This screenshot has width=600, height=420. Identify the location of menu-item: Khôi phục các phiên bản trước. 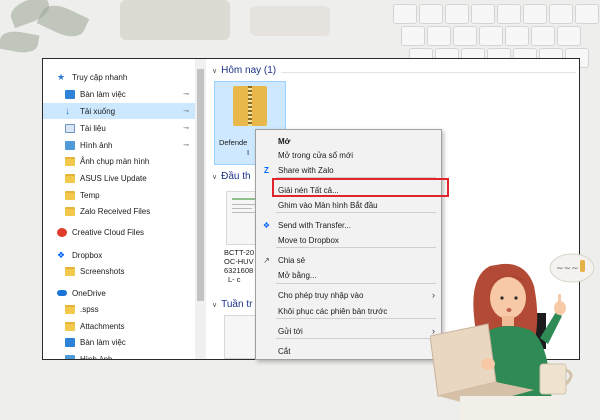
(348, 311).